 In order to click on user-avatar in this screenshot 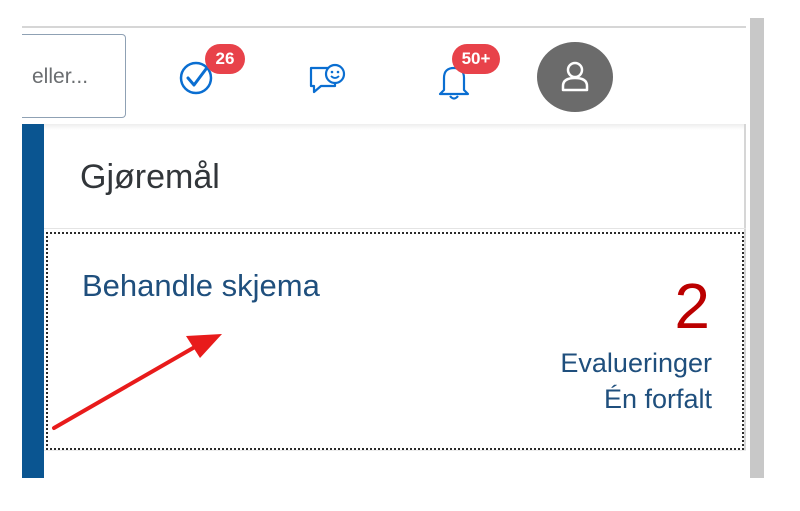, I will do `click(575, 77)`.